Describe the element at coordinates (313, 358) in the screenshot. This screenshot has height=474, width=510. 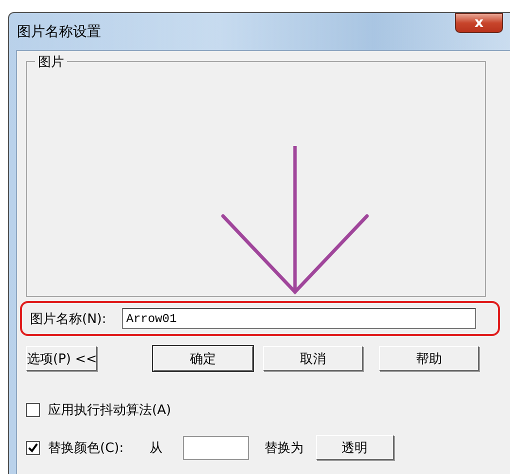
I see `dialog-button: 取消` at that location.